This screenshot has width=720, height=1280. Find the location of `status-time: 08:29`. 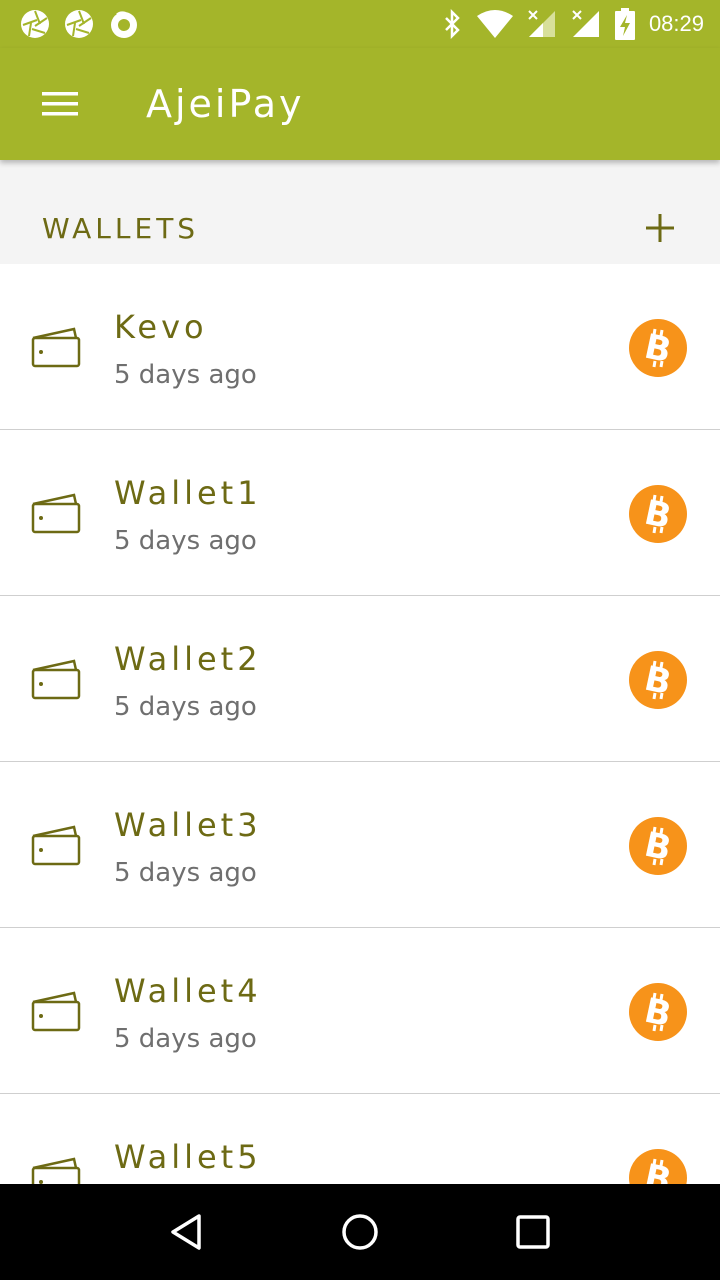

status-time: 08:29 is located at coordinates (676, 23).